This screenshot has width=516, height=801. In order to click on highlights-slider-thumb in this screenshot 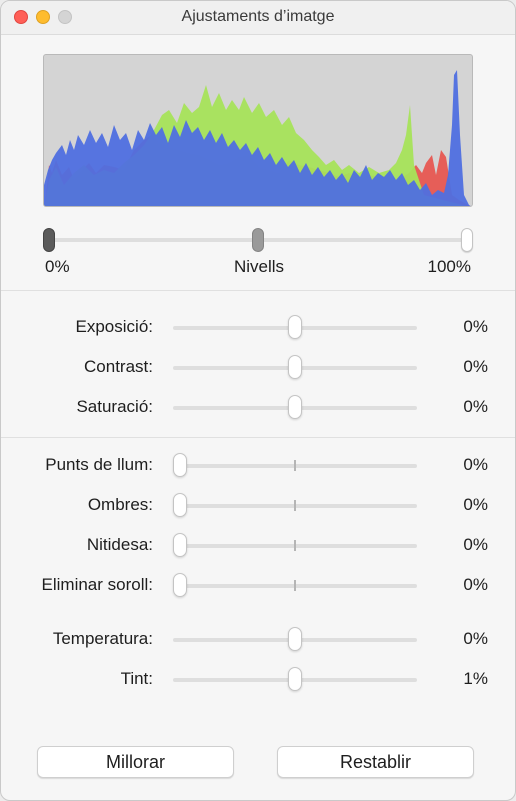, I will do `click(180, 465)`.